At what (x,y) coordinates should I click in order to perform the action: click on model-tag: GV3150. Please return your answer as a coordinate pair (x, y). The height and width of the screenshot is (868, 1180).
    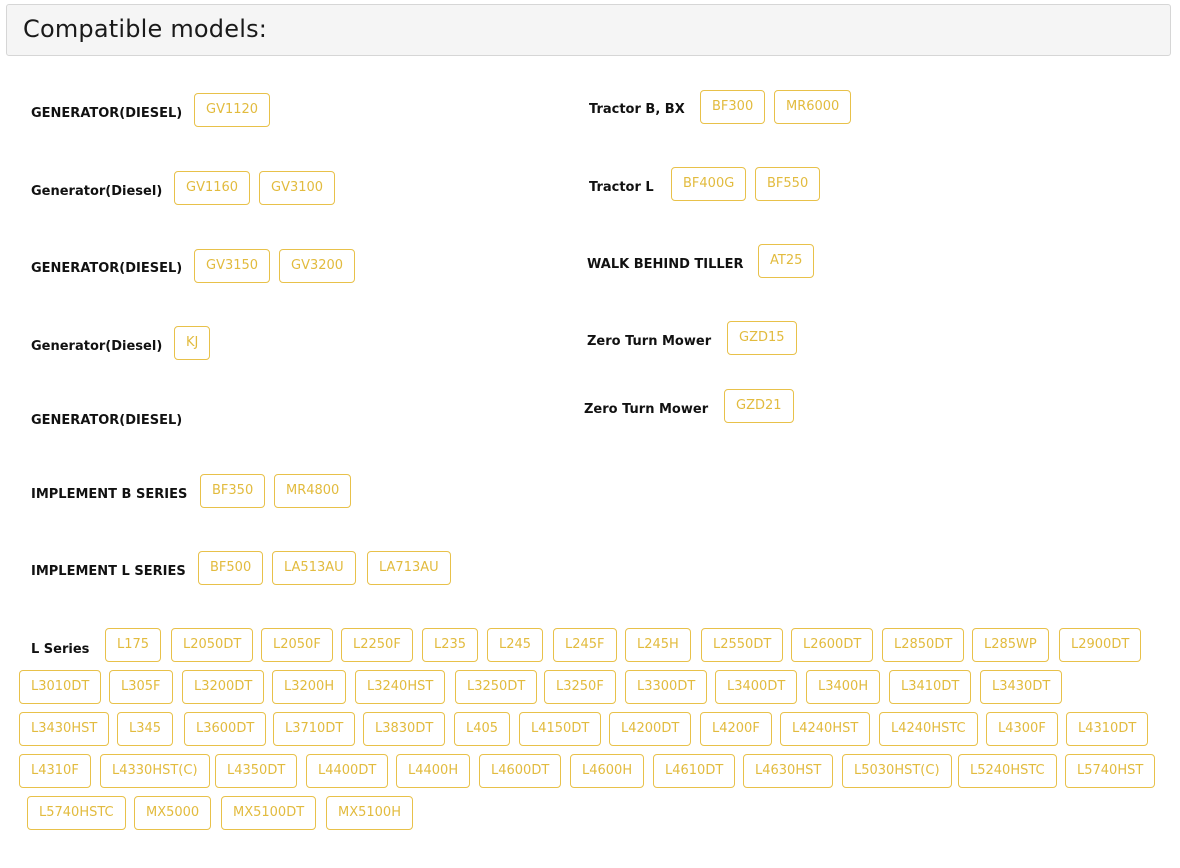
    Looking at the image, I should click on (232, 266).